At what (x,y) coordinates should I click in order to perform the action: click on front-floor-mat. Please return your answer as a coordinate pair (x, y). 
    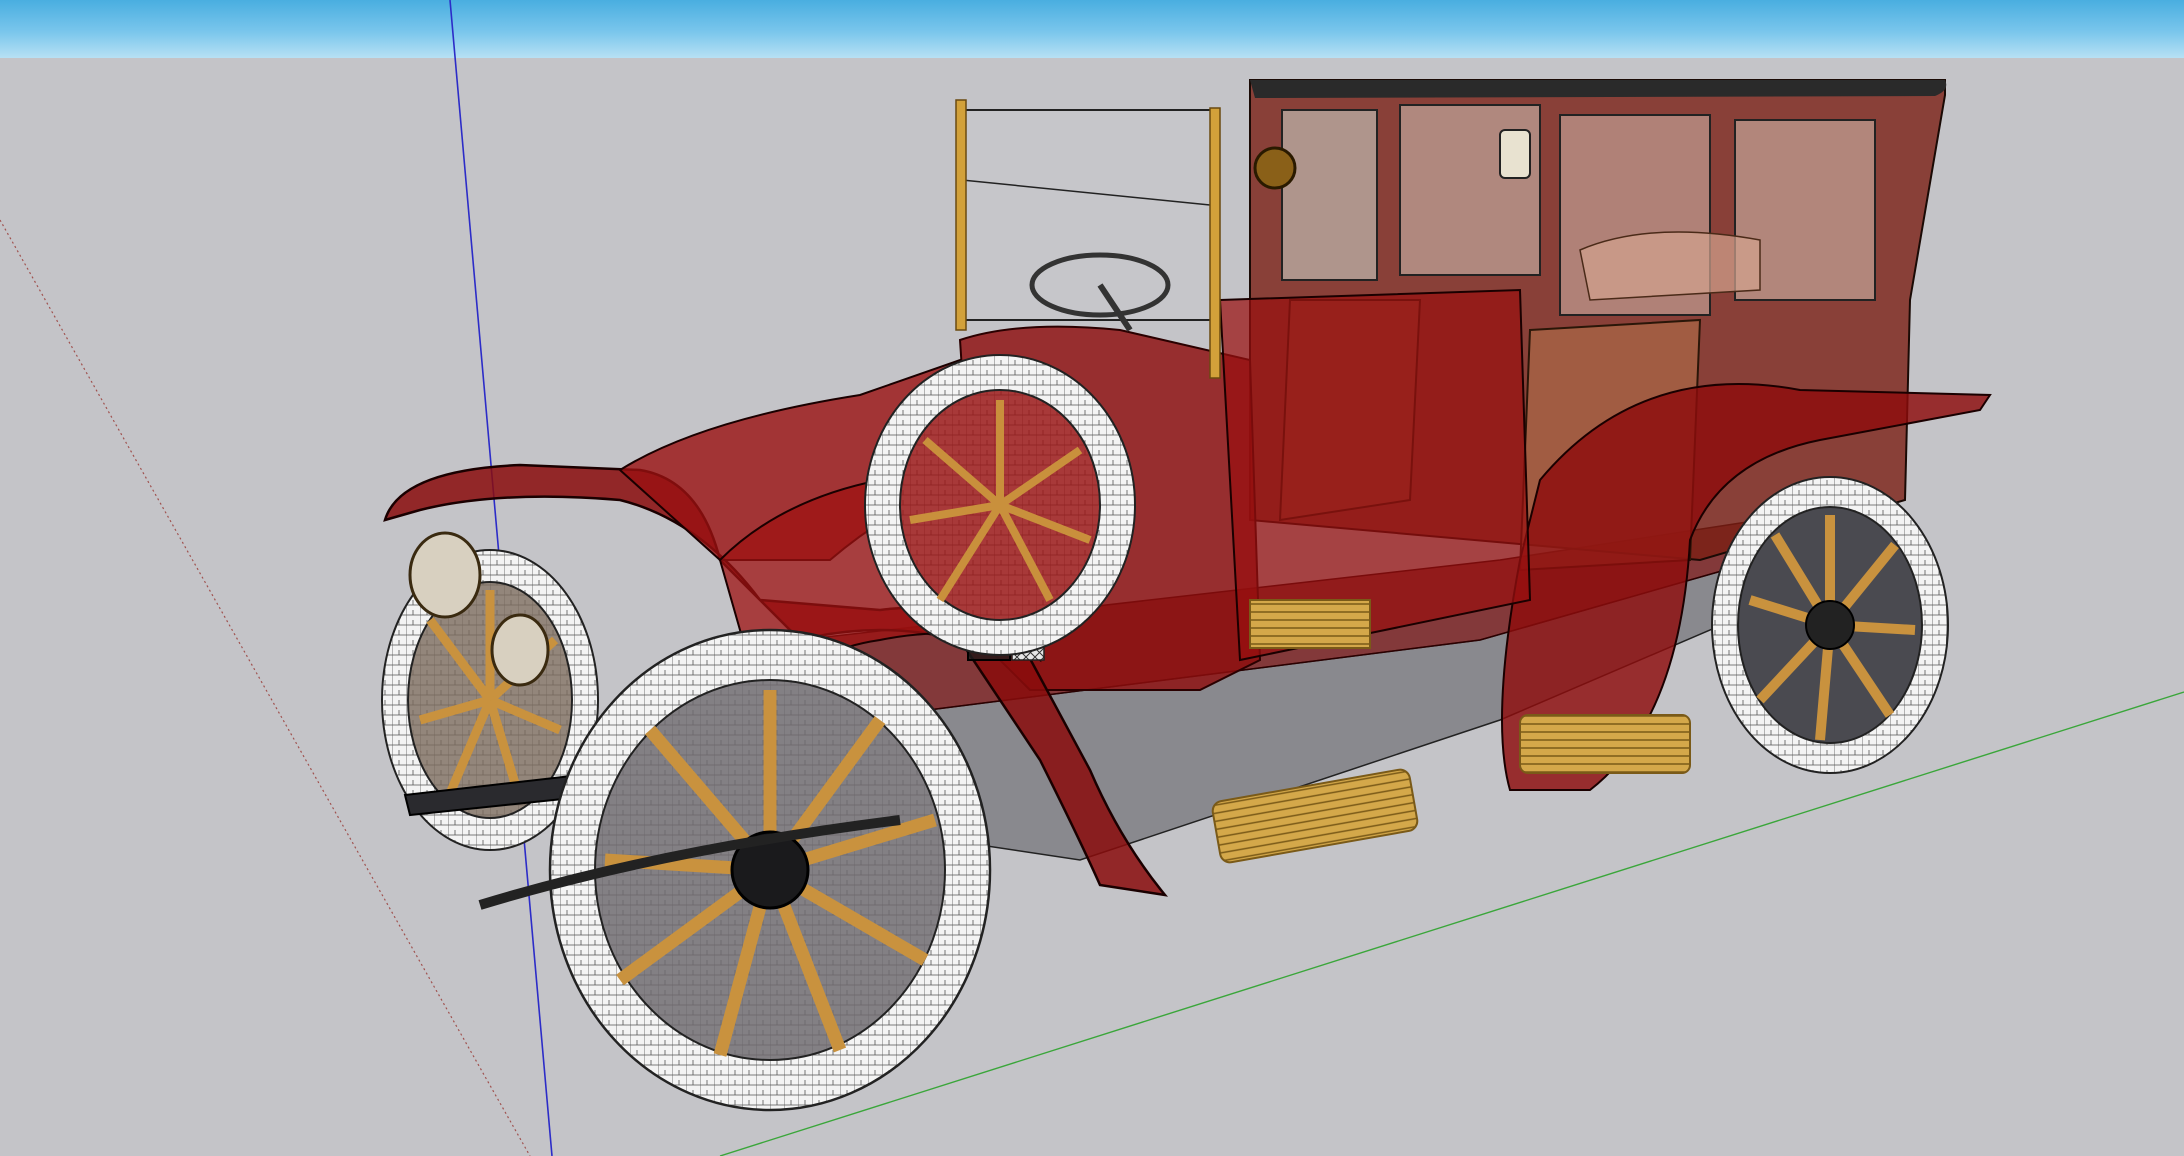
    Looking at the image, I should click on (1310, 624).